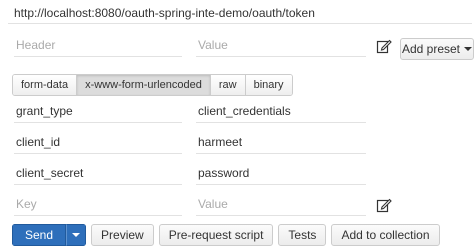 The width and height of the screenshot is (474, 249). Describe the element at coordinates (385, 235) in the screenshot. I see `add-to-collection-button: Add to collection` at that location.